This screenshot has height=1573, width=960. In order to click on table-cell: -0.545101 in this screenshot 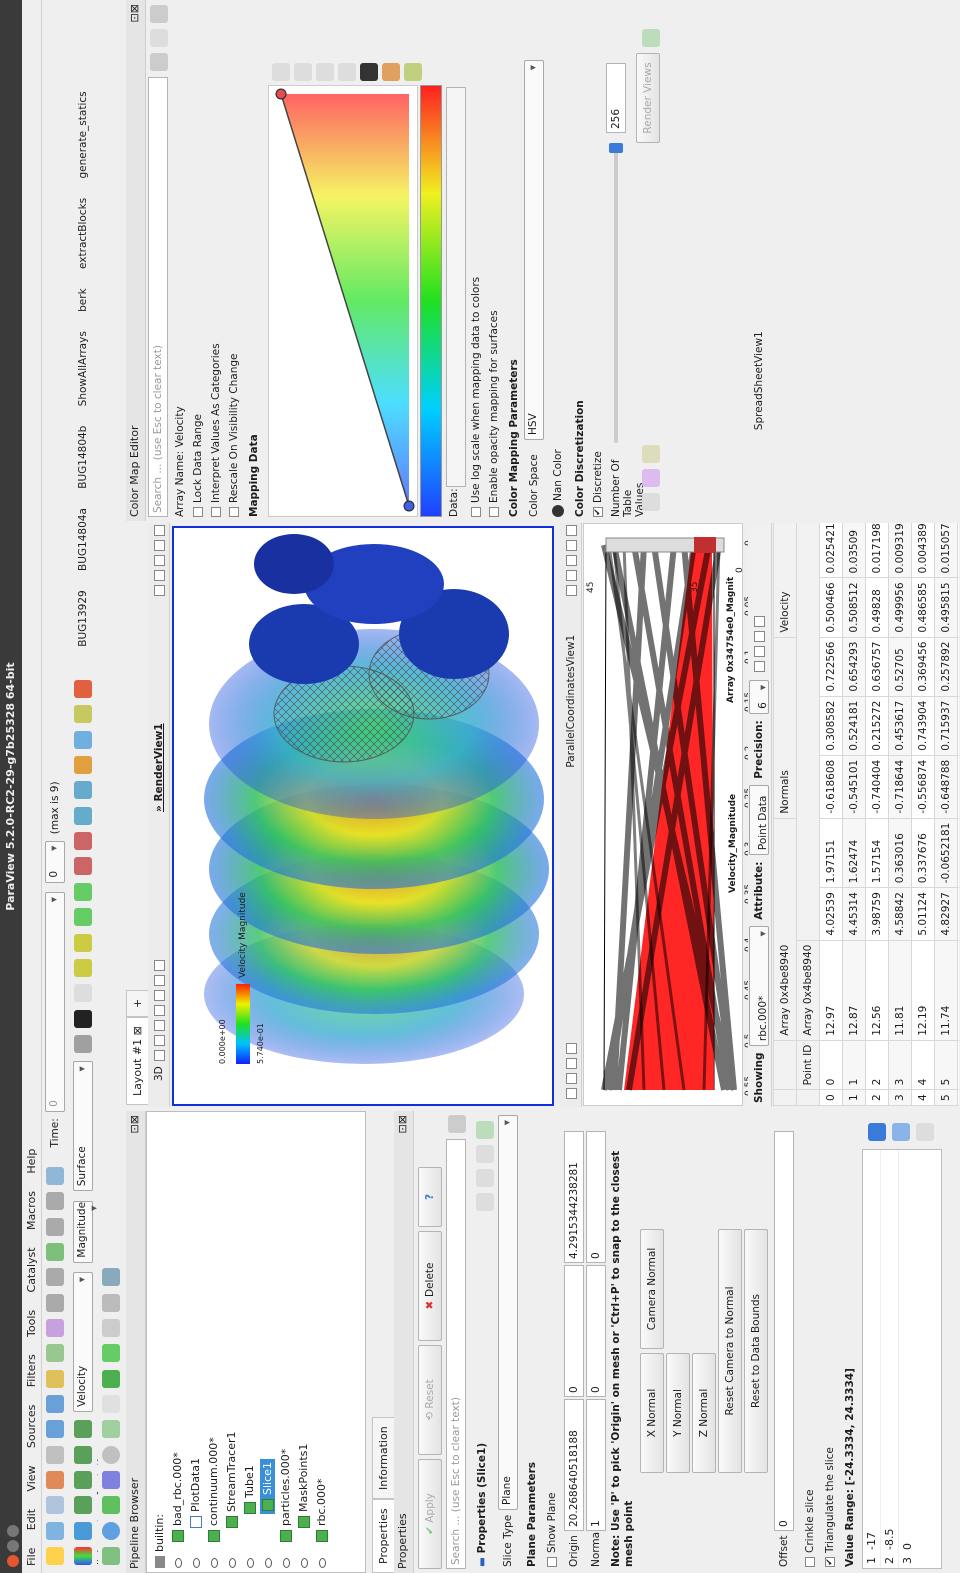, I will do `click(854, 787)`.